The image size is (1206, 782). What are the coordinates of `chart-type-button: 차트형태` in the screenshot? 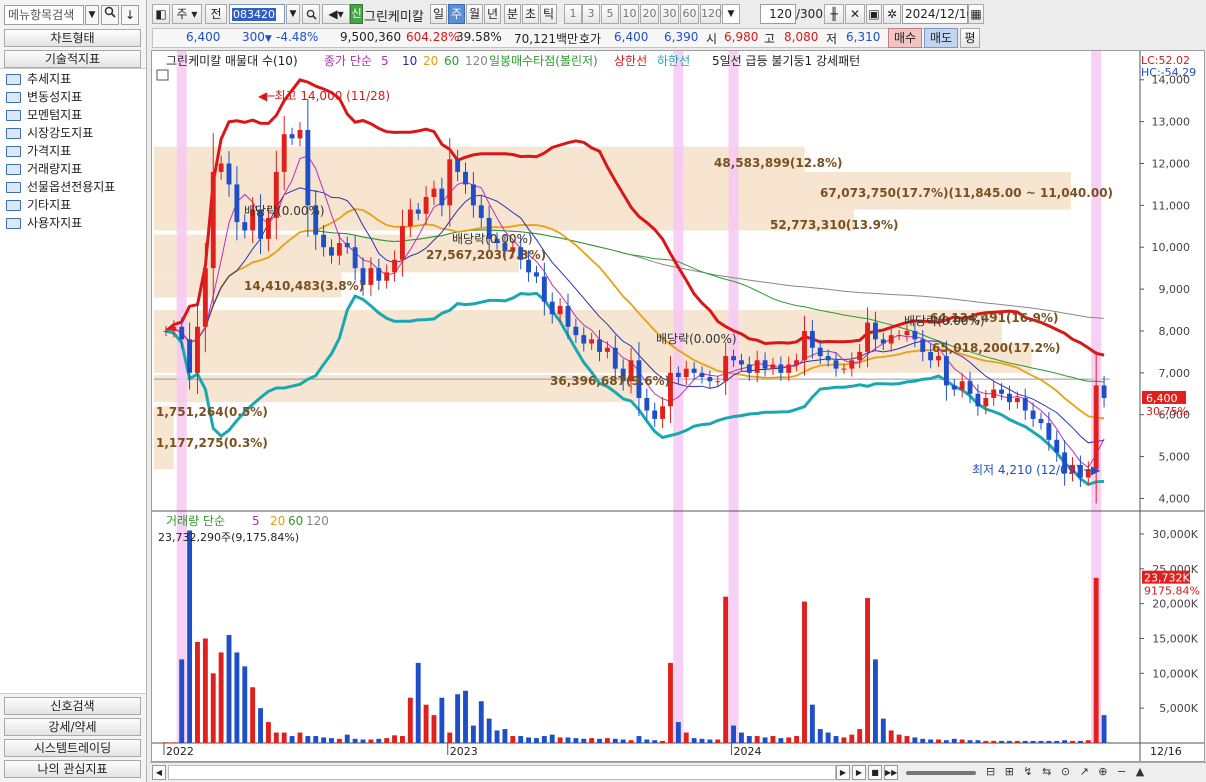 It's located at (72, 38).